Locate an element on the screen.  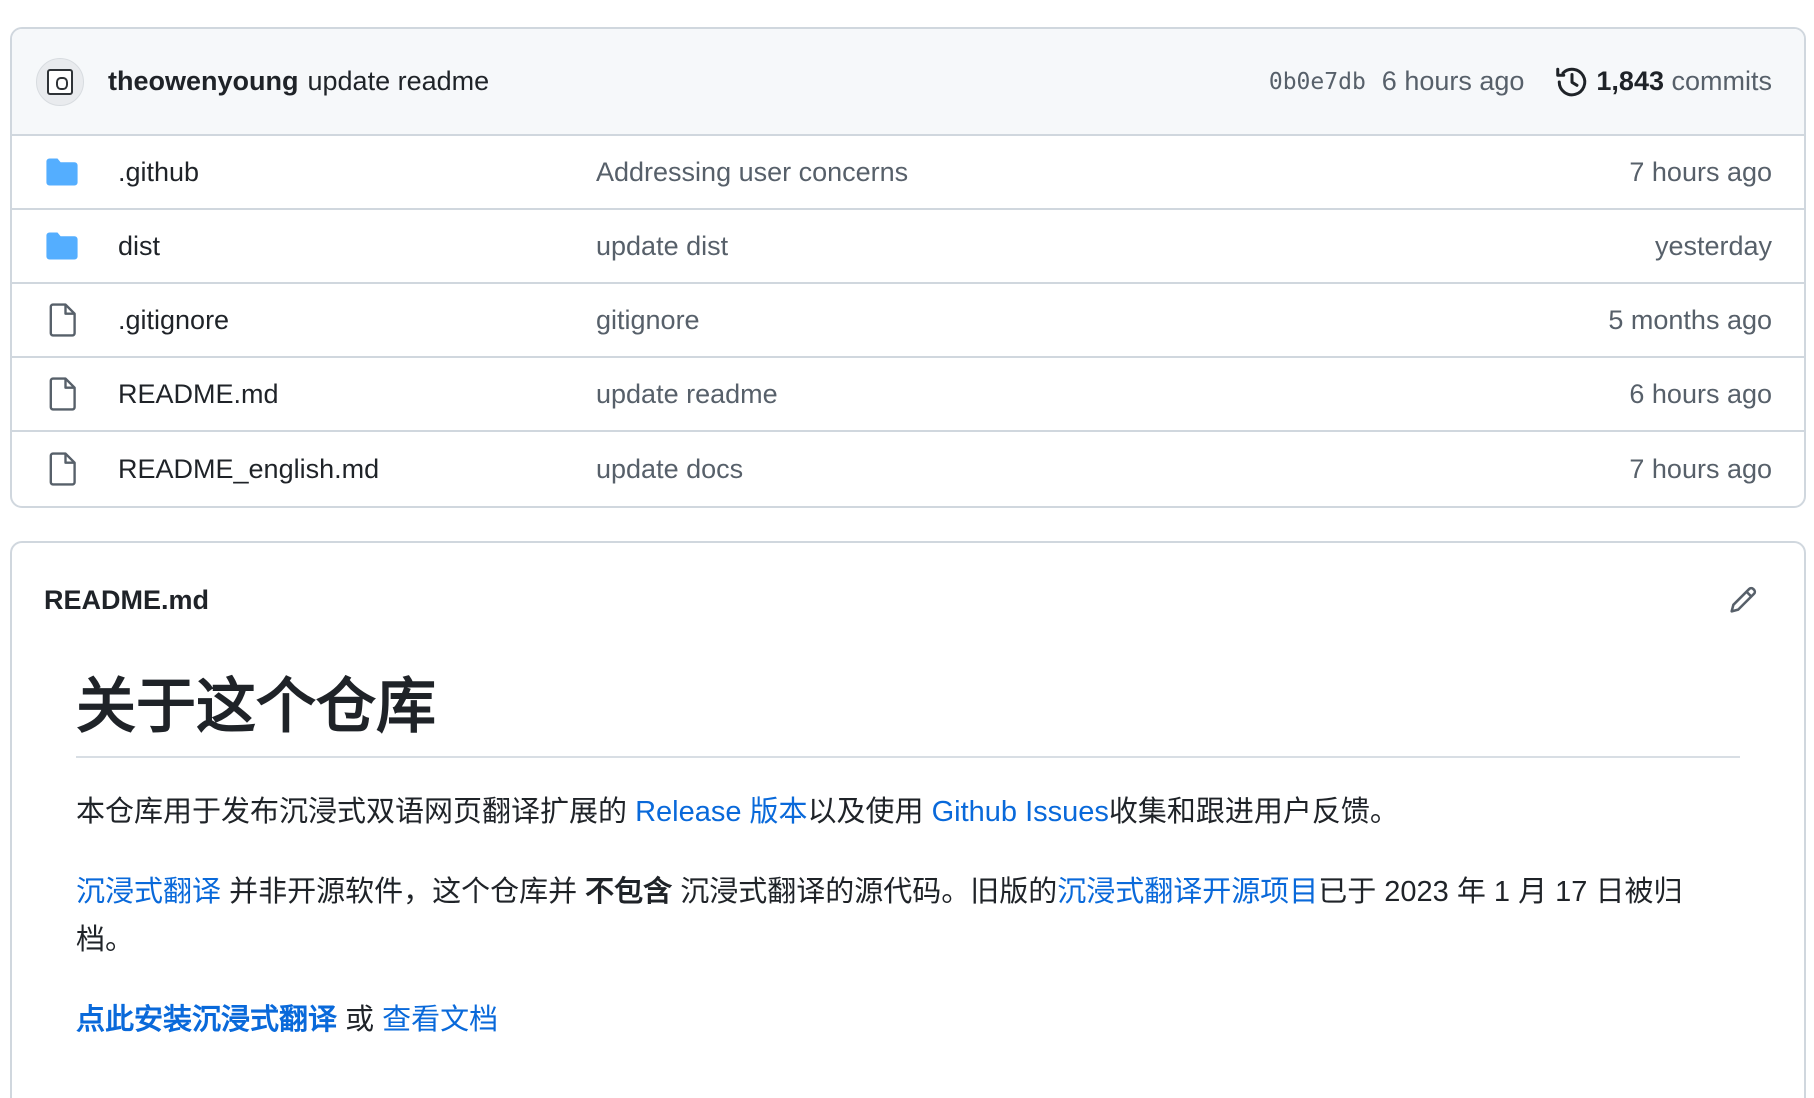
readme-paragraph-3: 点此安装沉浸式翻译 或 查看文档 is located at coordinates (287, 1020).